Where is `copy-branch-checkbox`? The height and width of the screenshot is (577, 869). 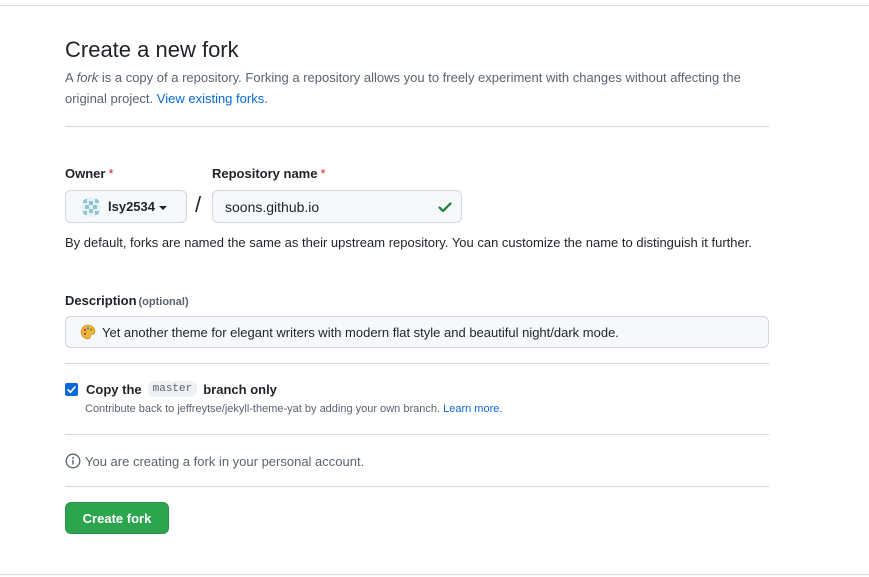
copy-branch-checkbox is located at coordinates (71, 389).